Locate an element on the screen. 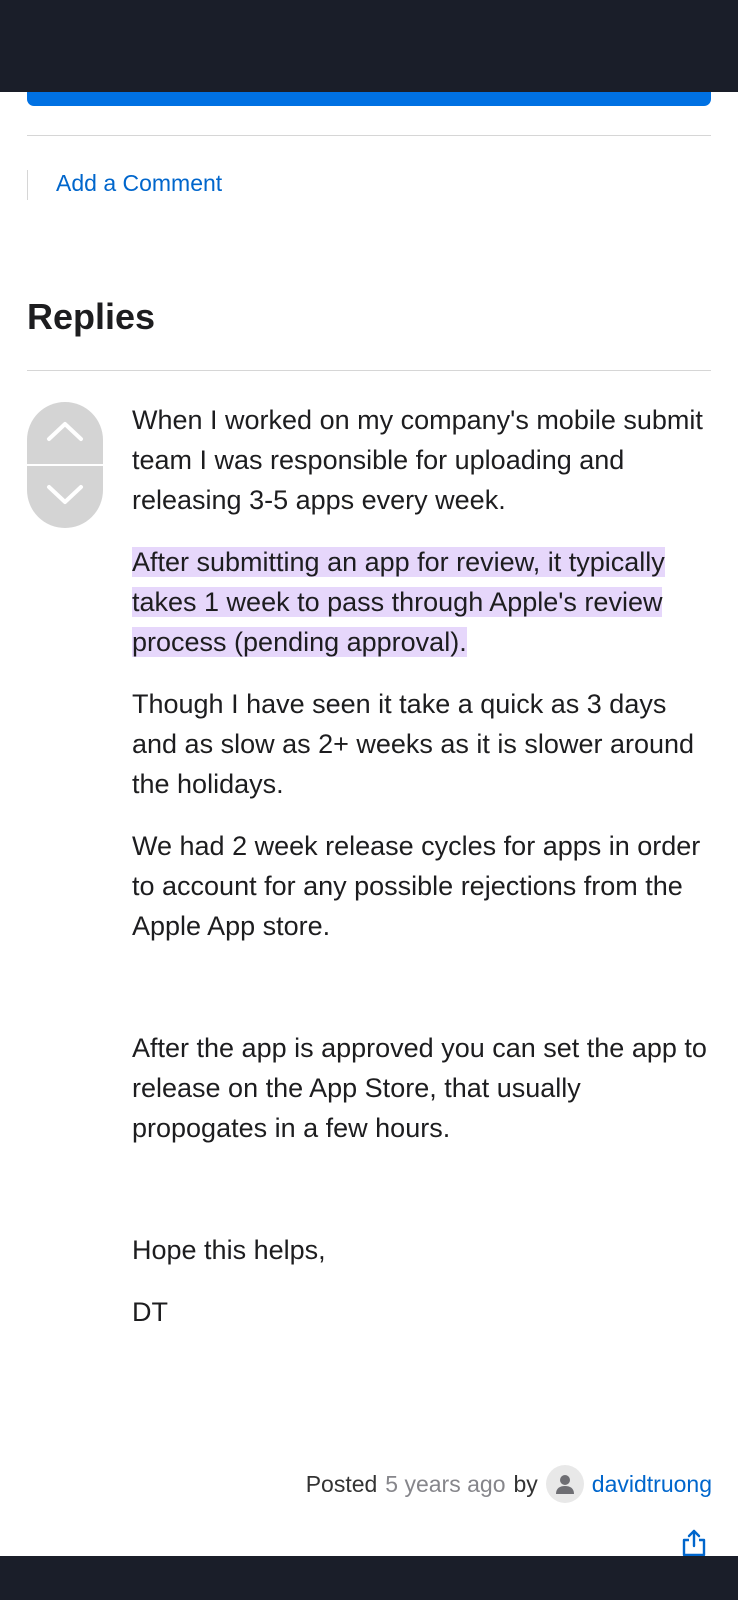 This screenshot has width=738, height=1600. posted-label: Posted is located at coordinates (341, 1483).